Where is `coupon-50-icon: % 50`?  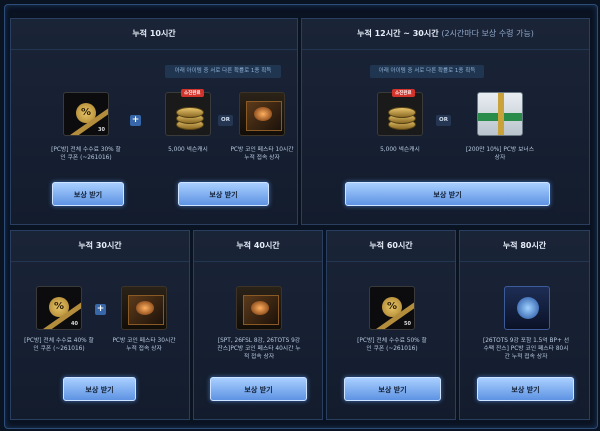
coupon-50-icon: % 50 is located at coordinates (392, 308).